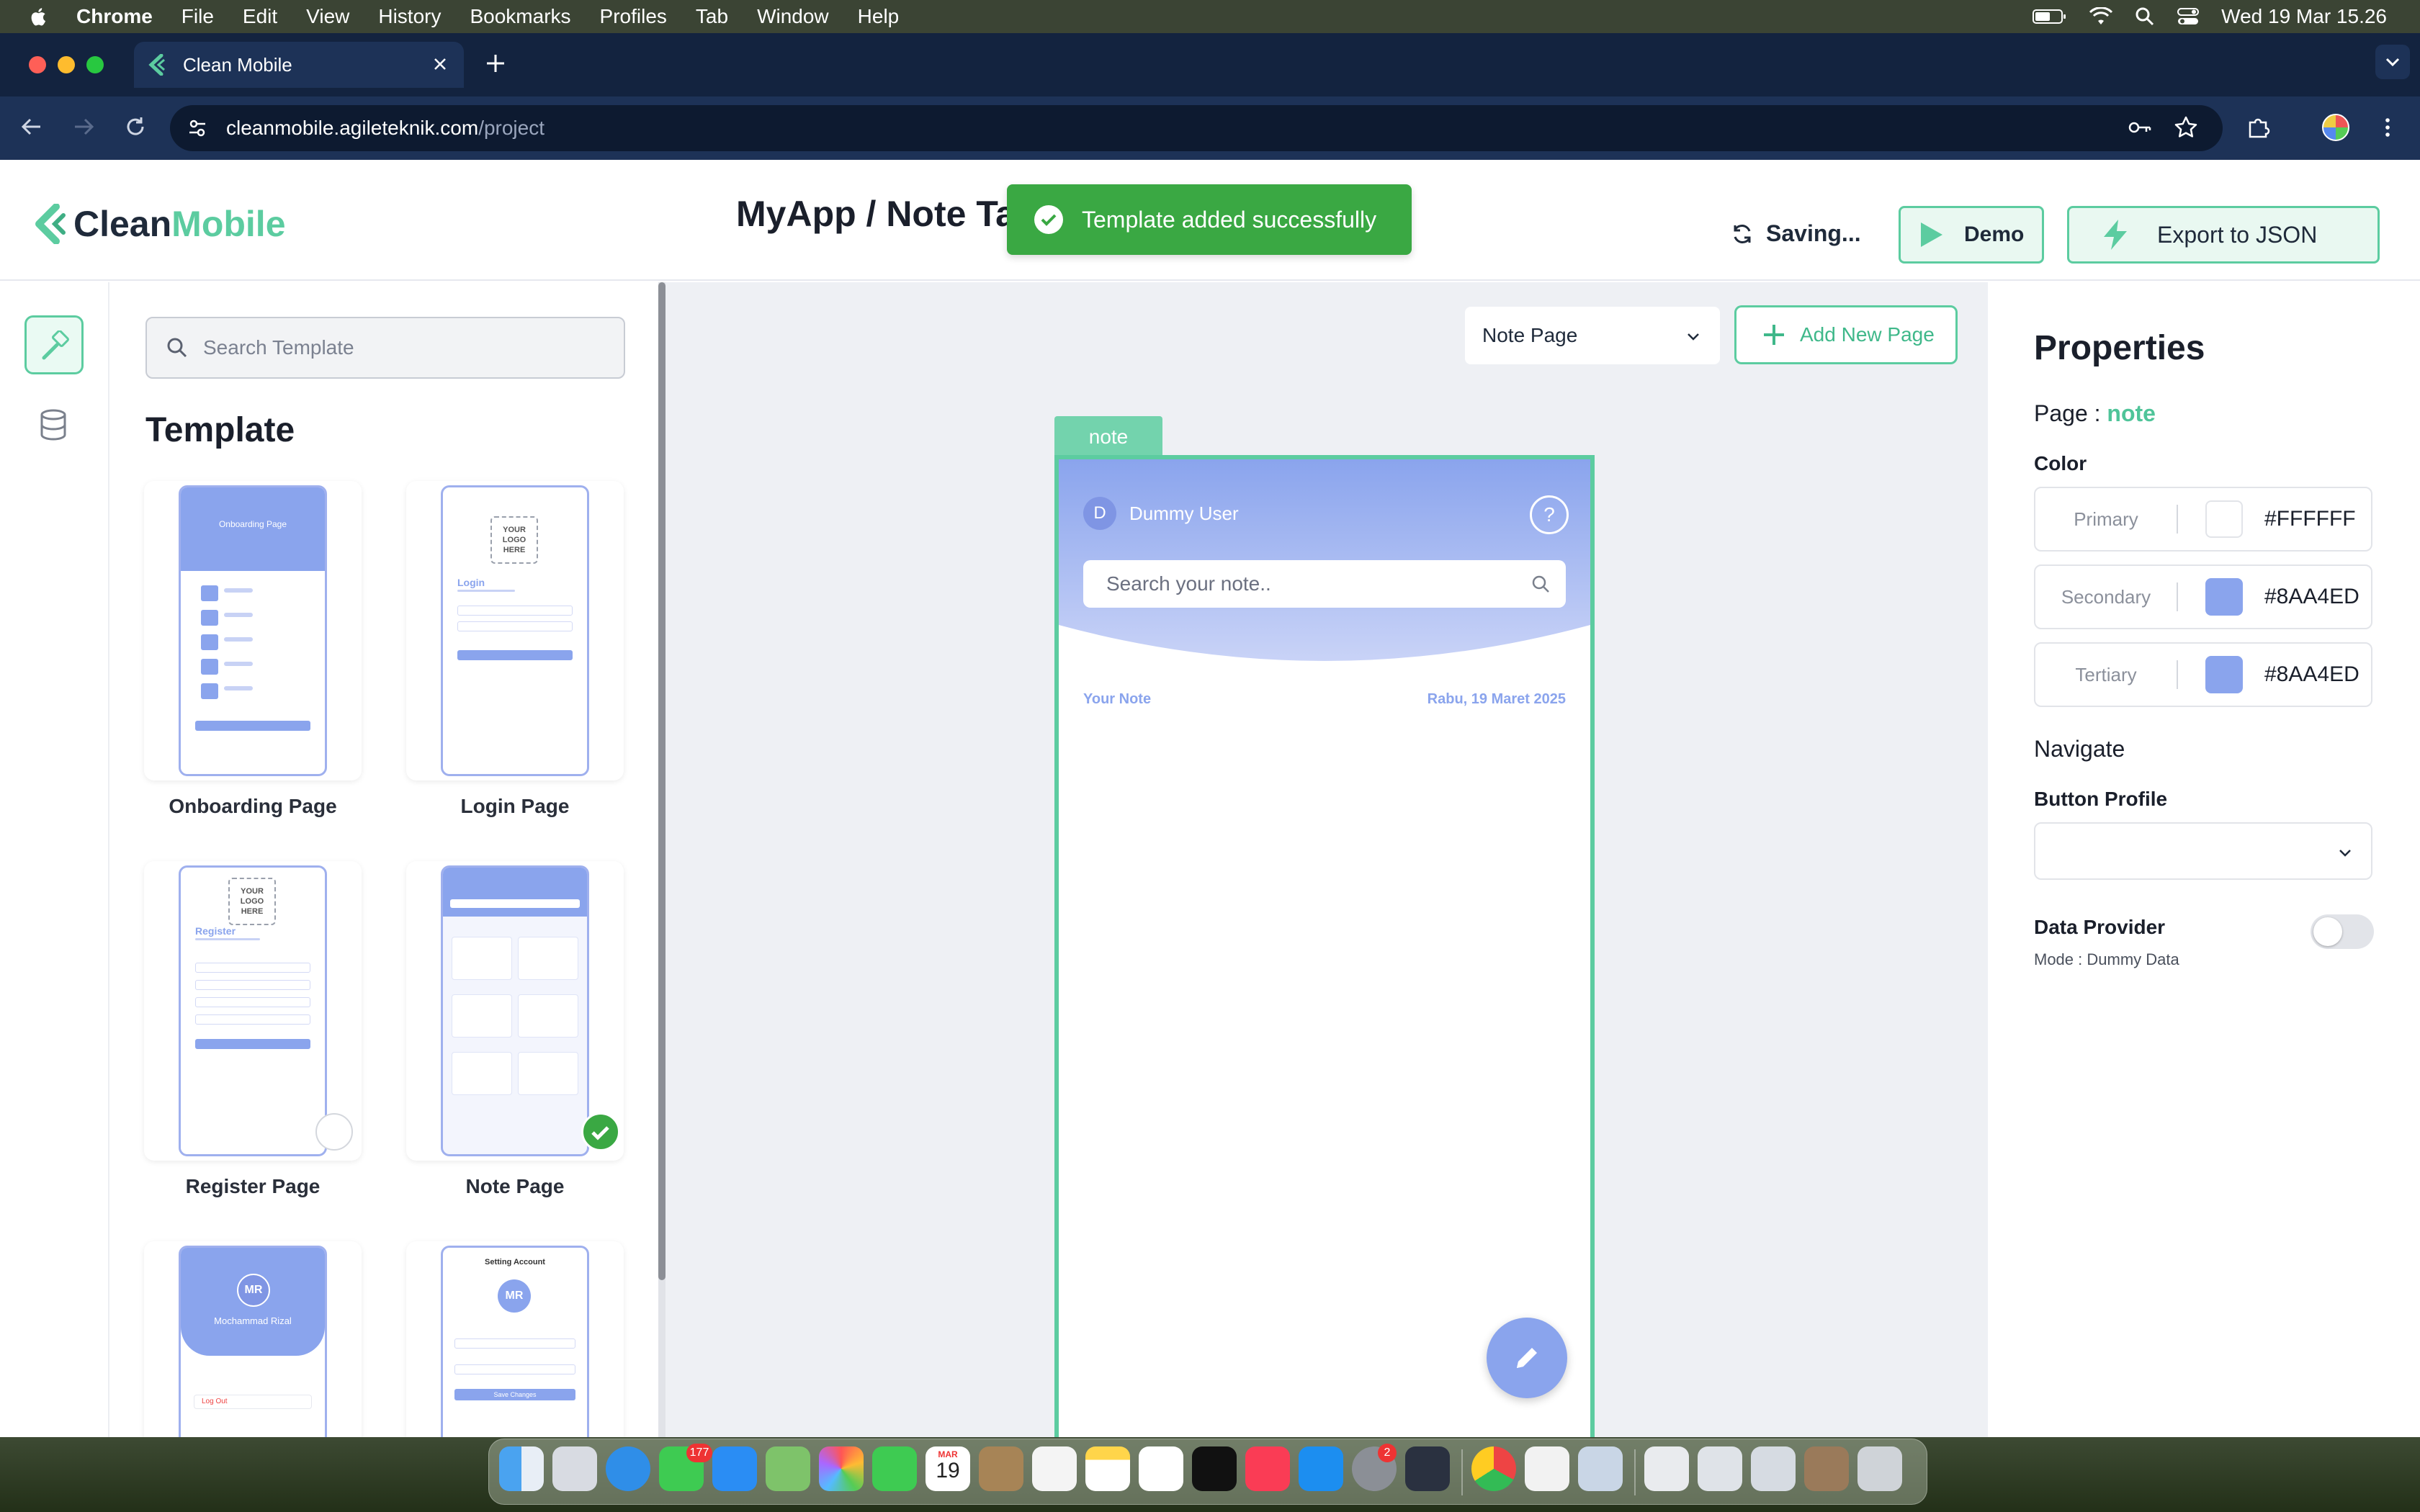 This screenshot has width=2420, height=1512. Describe the element at coordinates (2224, 674) in the screenshot. I see `color-swatch-tertiary` at that location.